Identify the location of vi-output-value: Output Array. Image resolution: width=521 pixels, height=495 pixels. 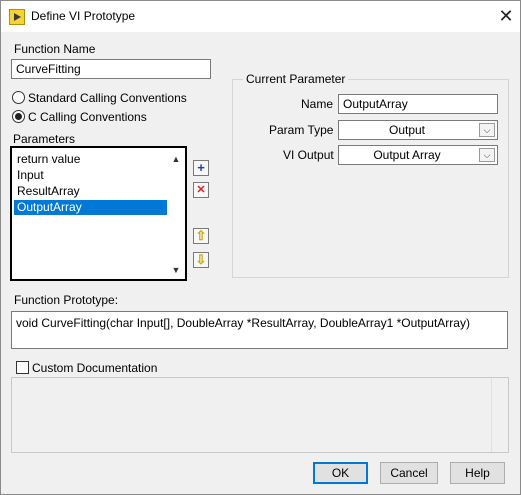
(407, 155).